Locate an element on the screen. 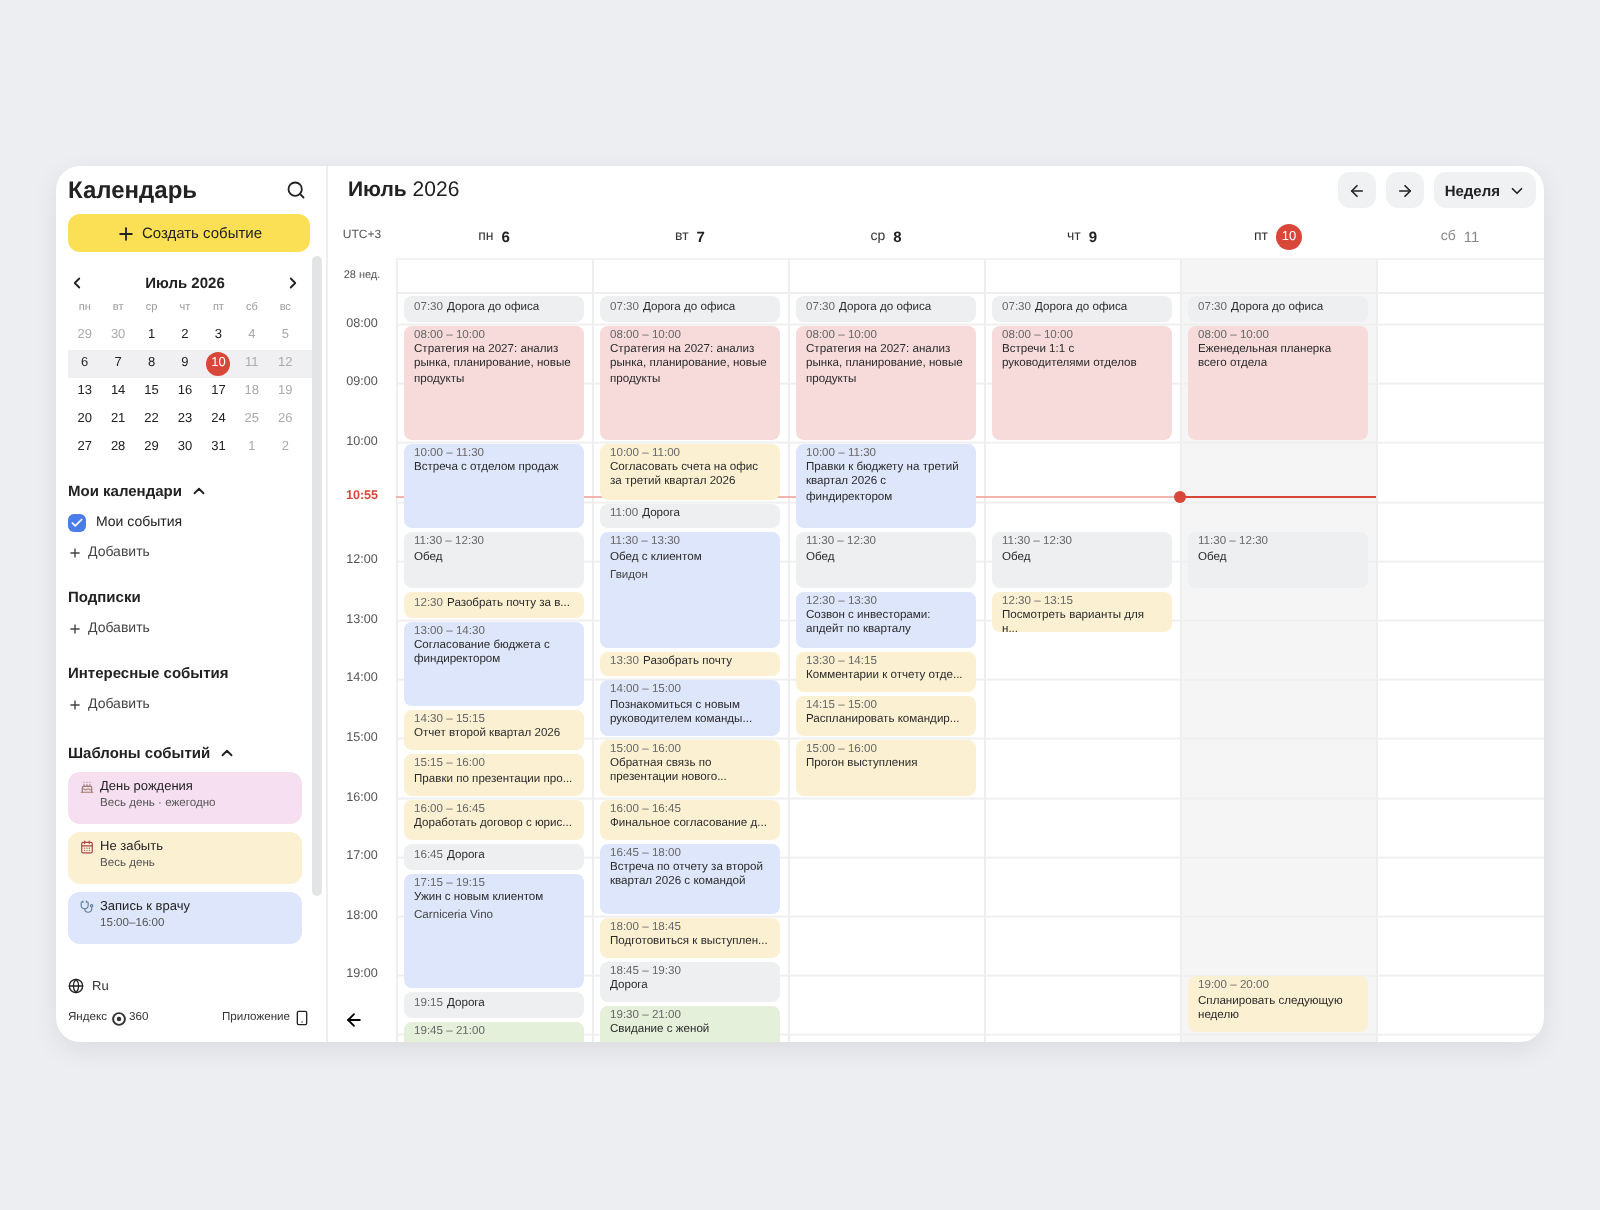  previous-week-button is located at coordinates (1357, 190).